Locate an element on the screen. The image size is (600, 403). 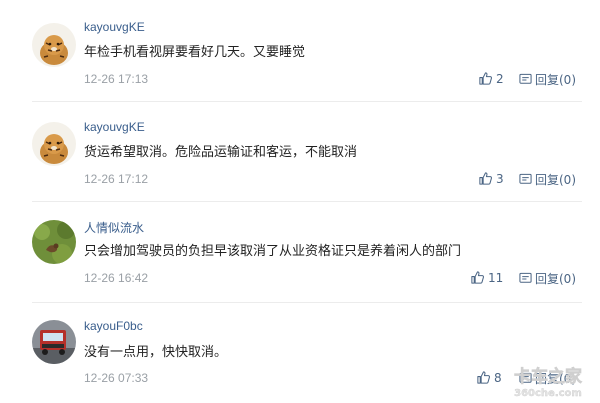
comment-username: 人情似流水 is located at coordinates (114, 227).